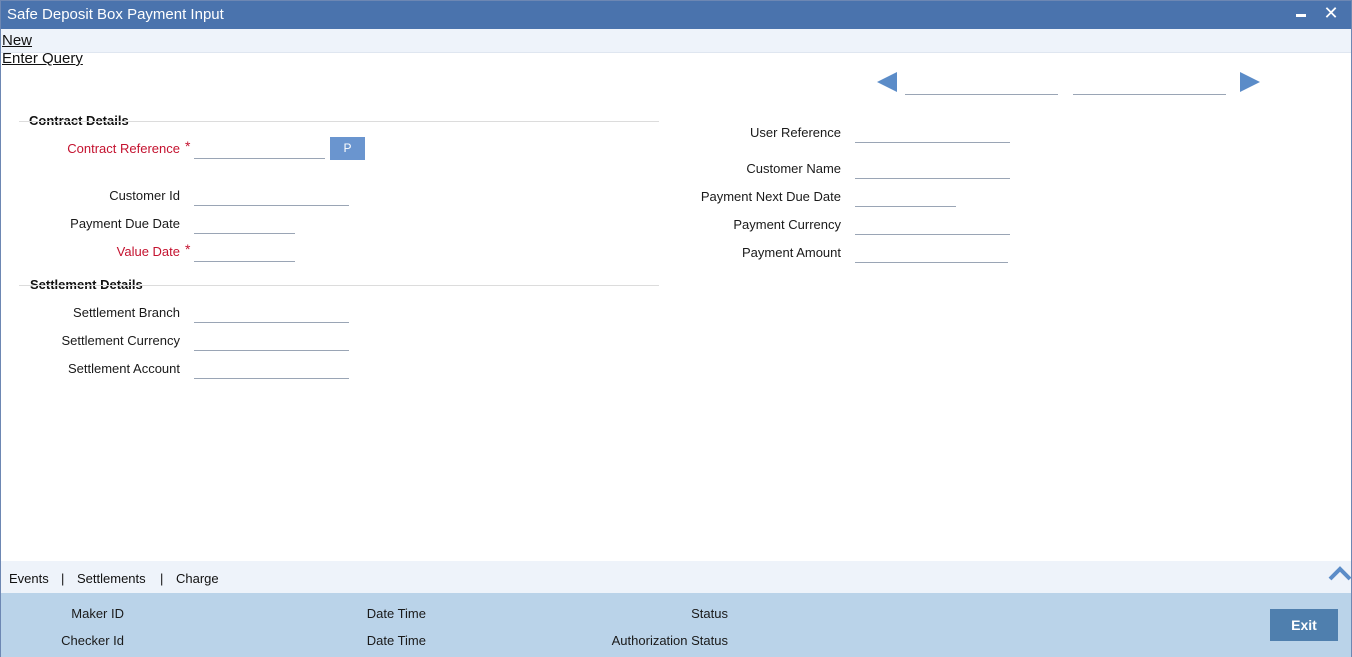 This screenshot has width=1352, height=657. What do you see at coordinates (271, 195) in the screenshot?
I see `customer-id-input` at bounding box center [271, 195].